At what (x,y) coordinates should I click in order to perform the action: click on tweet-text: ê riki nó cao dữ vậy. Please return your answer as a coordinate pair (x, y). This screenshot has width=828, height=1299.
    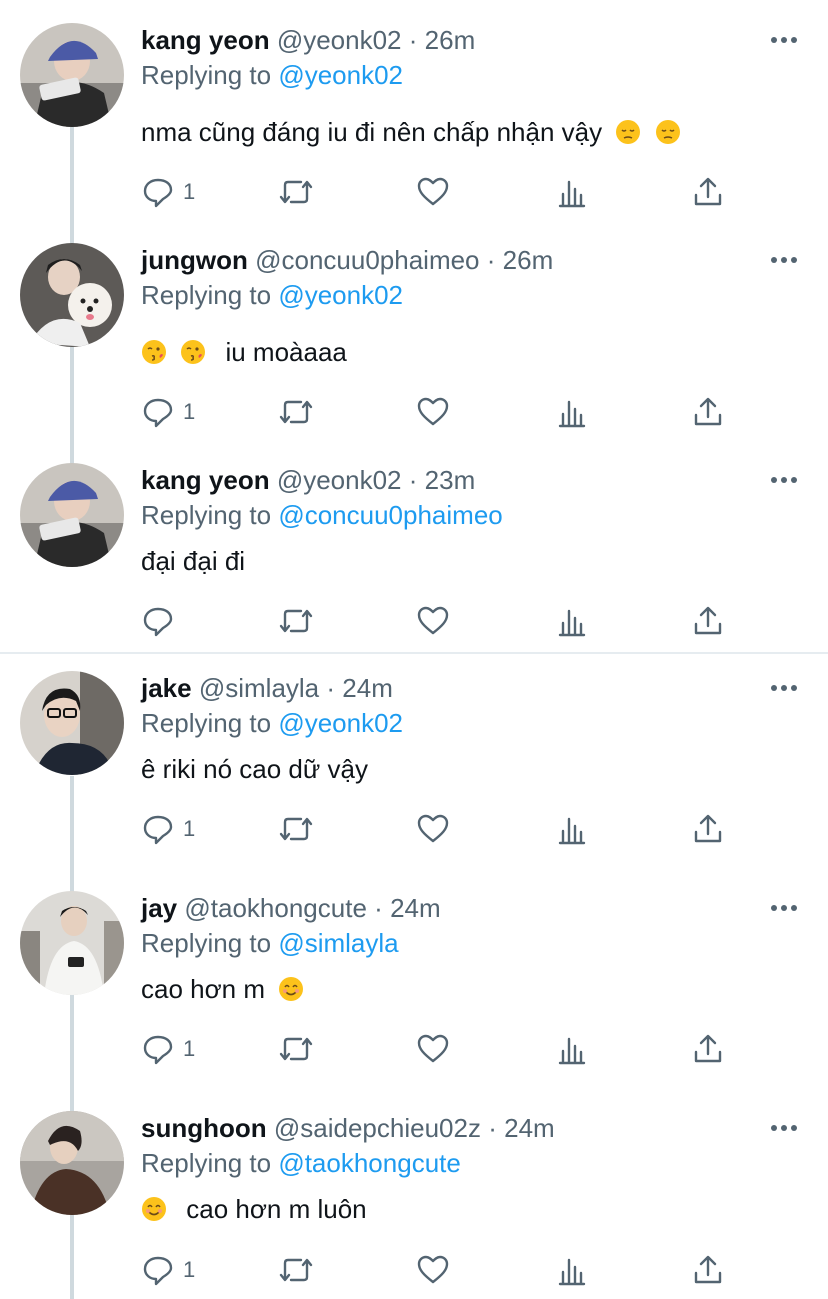
    Looking at the image, I should click on (254, 769).